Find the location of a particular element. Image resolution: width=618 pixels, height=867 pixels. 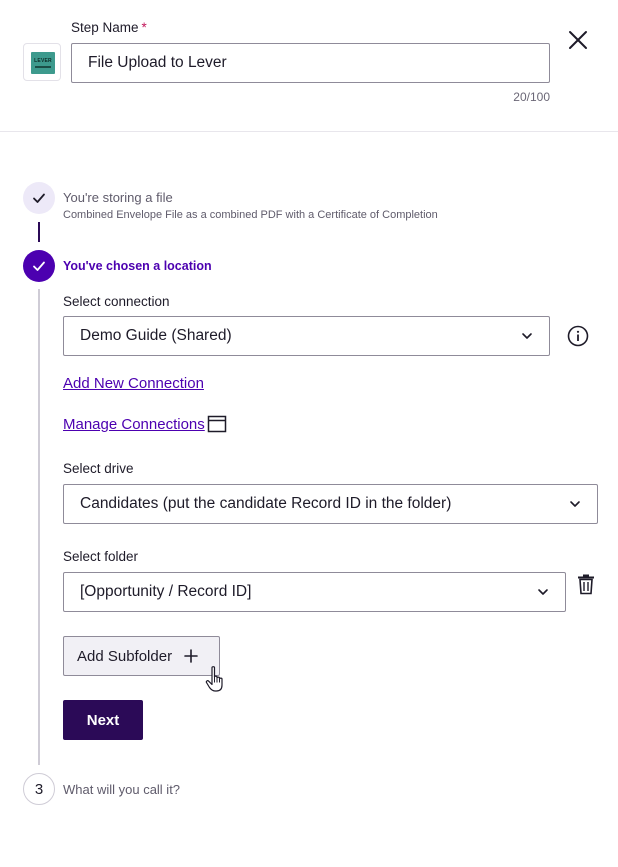

required-marker: * is located at coordinates (144, 27).